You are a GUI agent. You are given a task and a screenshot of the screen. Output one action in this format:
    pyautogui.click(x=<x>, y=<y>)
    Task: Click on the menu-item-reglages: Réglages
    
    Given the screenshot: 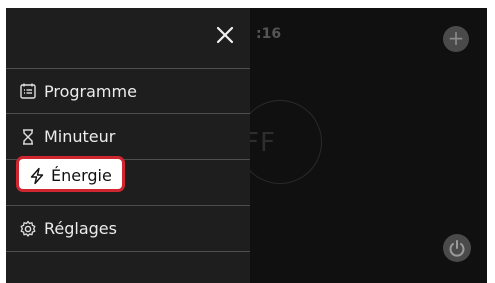 What is the action you would take?
    pyautogui.click(x=128, y=229)
    